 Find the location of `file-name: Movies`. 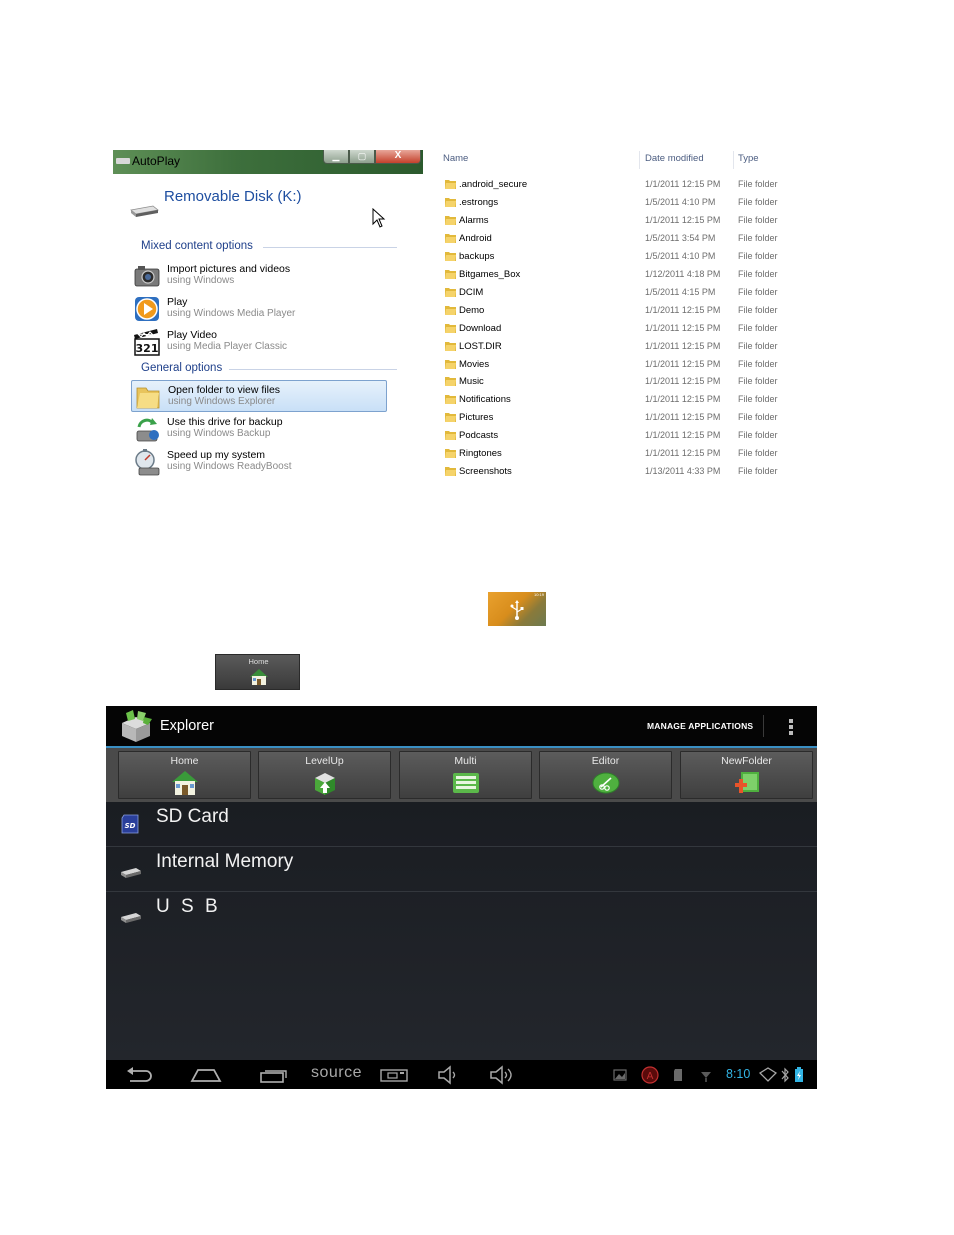

file-name: Movies is located at coordinates (474, 364).